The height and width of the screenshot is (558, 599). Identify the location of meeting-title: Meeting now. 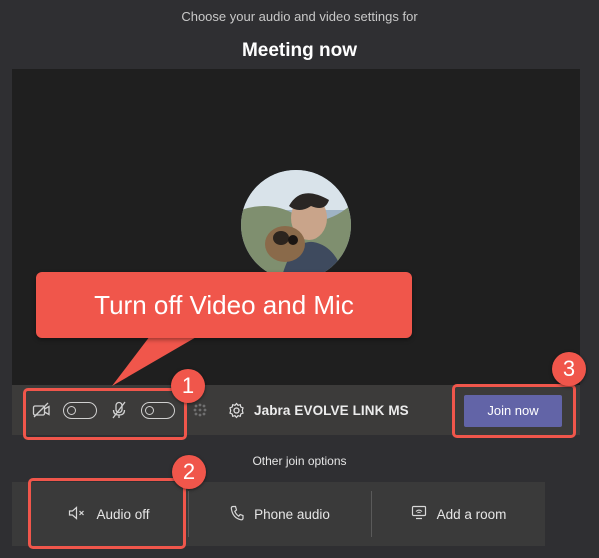
(299, 50).